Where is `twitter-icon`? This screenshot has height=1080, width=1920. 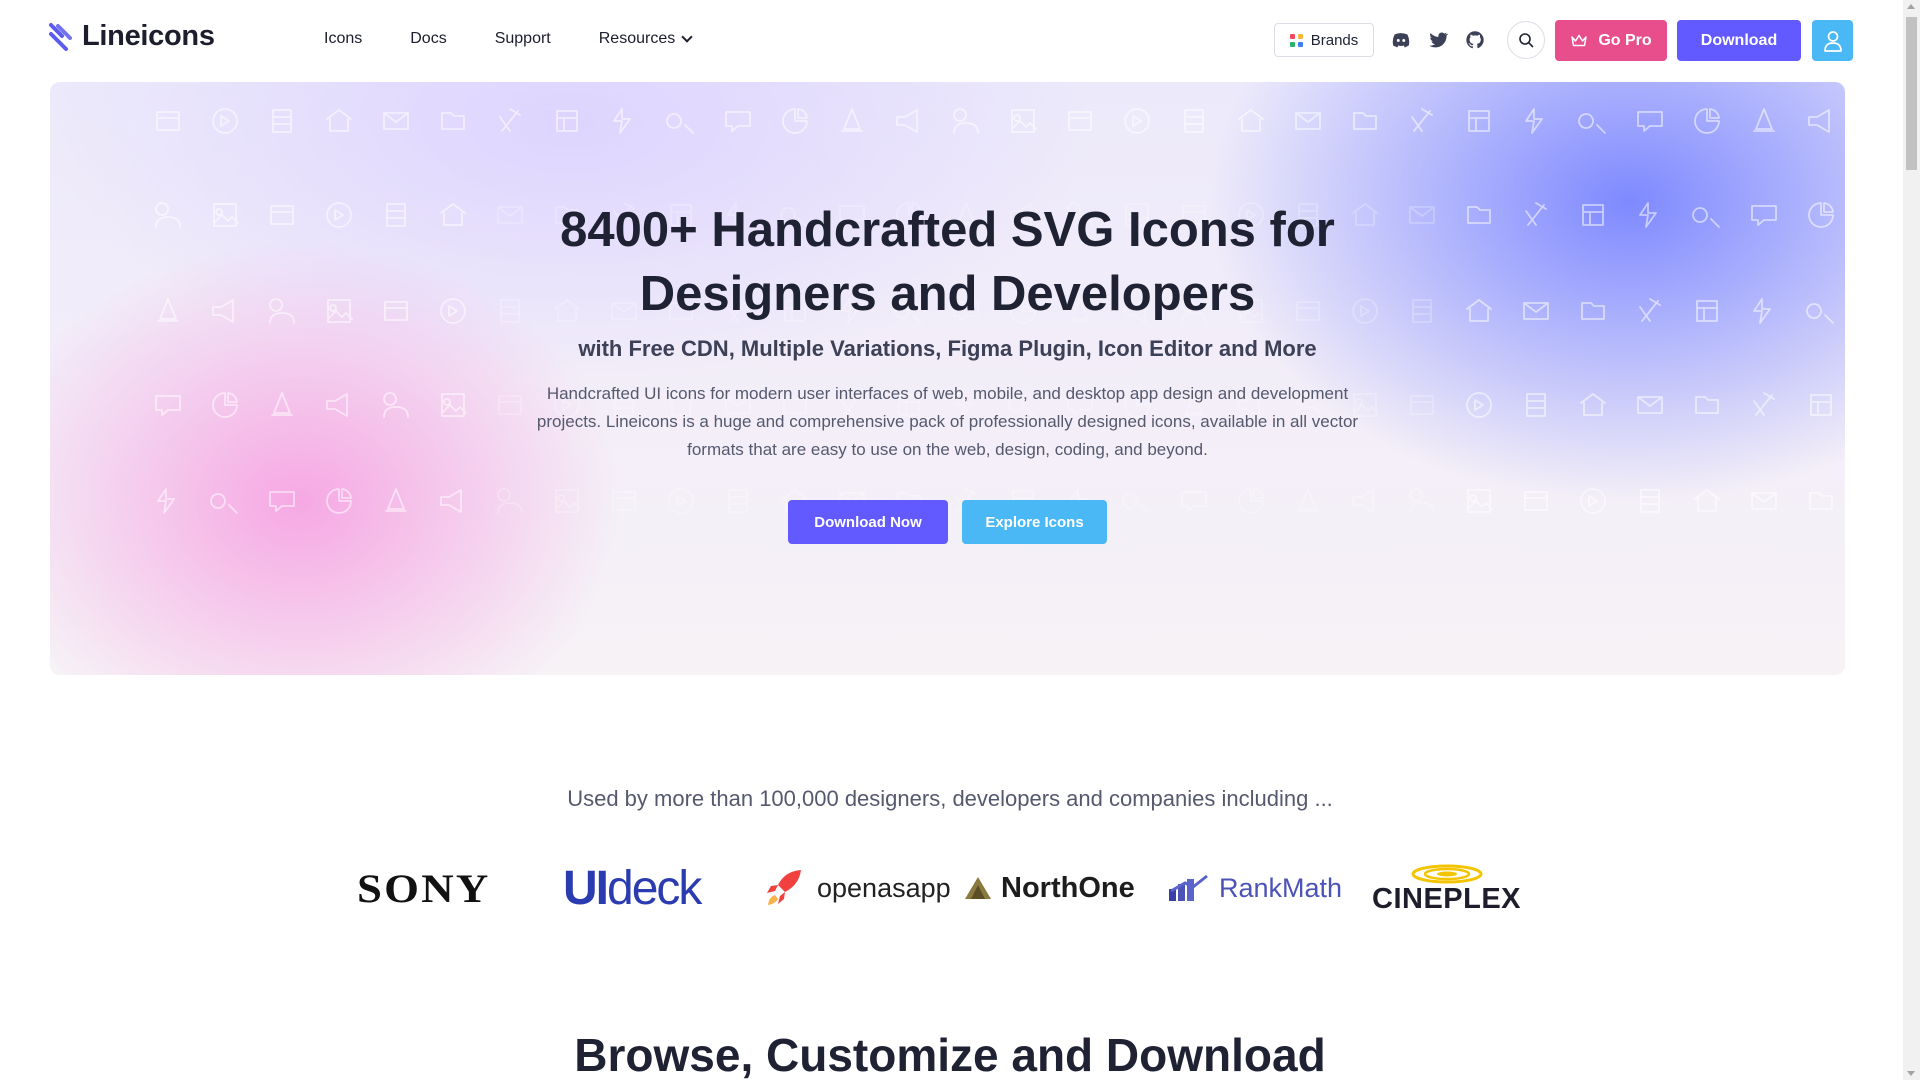
twitter-icon is located at coordinates (1438, 40).